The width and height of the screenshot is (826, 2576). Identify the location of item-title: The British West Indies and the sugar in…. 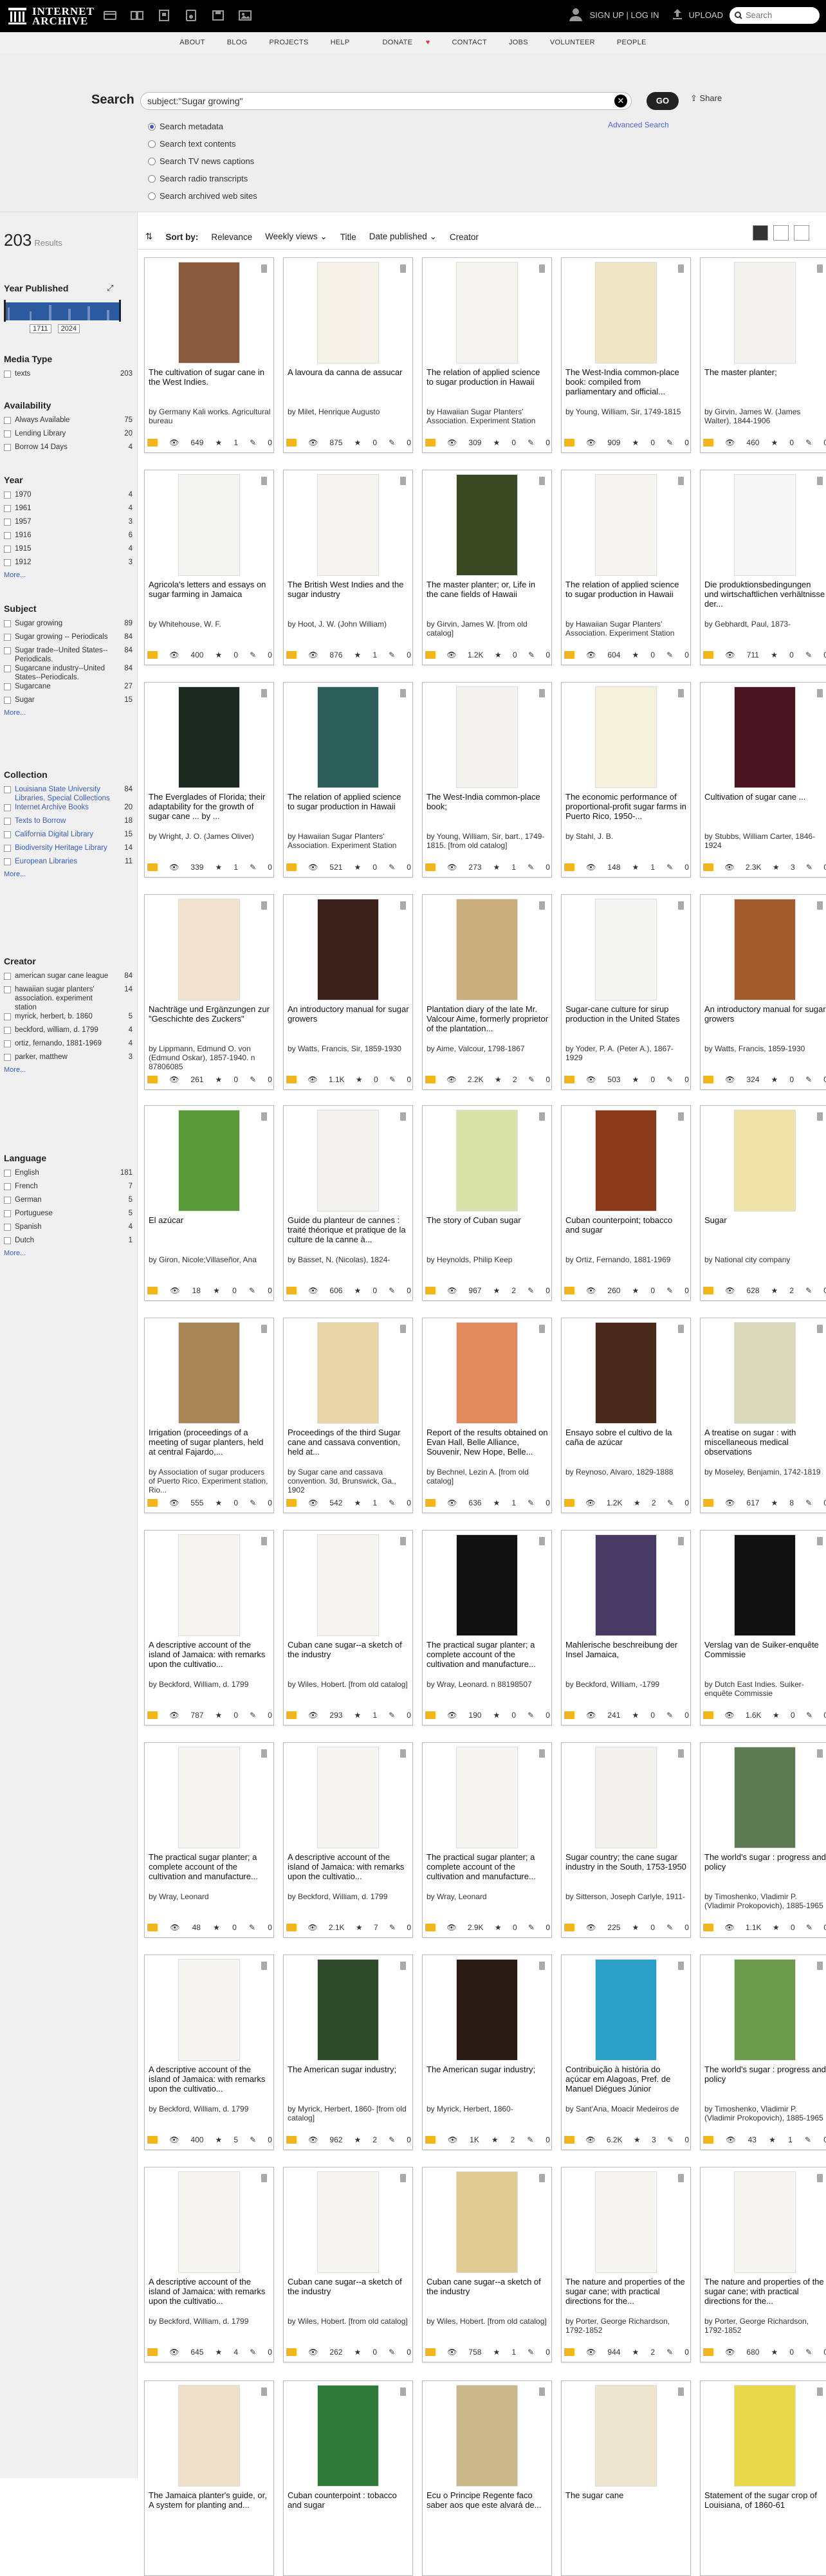
(349, 589).